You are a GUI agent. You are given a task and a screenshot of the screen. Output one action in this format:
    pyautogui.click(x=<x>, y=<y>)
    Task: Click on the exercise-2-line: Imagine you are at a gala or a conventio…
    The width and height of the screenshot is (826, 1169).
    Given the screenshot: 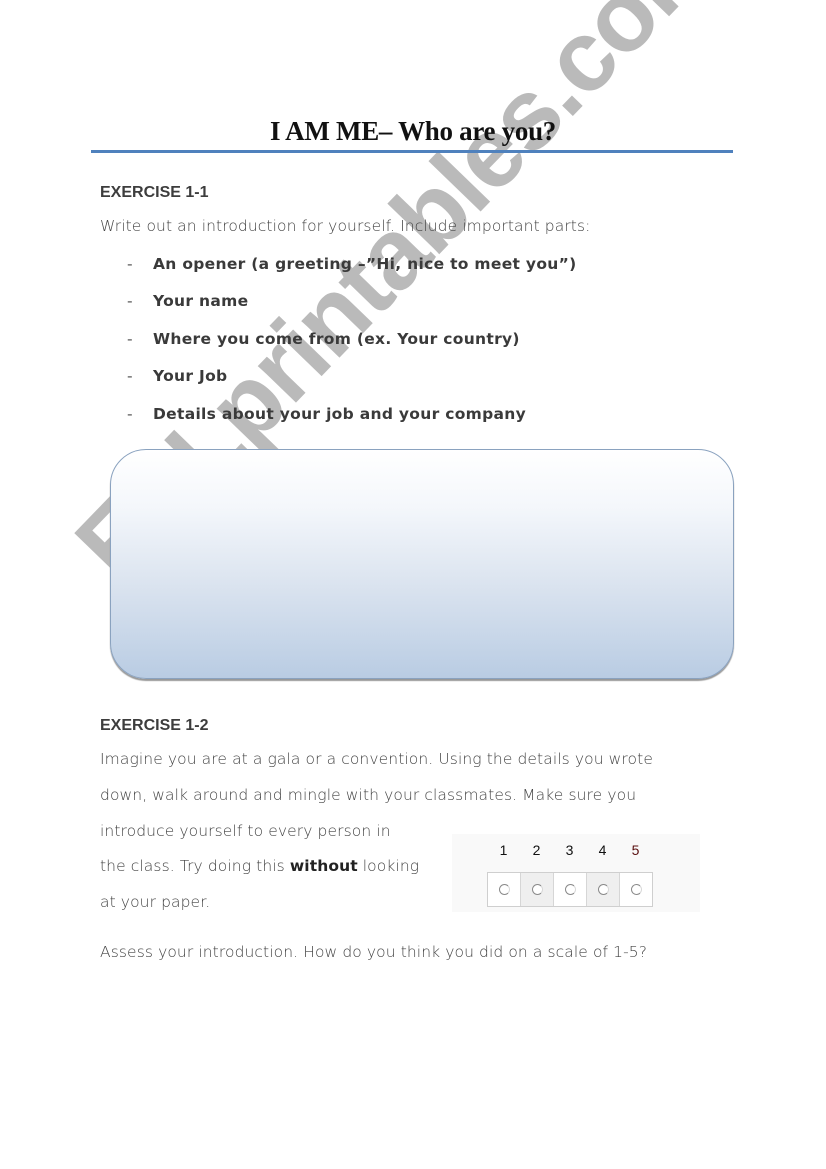 What is the action you would take?
    pyautogui.click(x=376, y=759)
    